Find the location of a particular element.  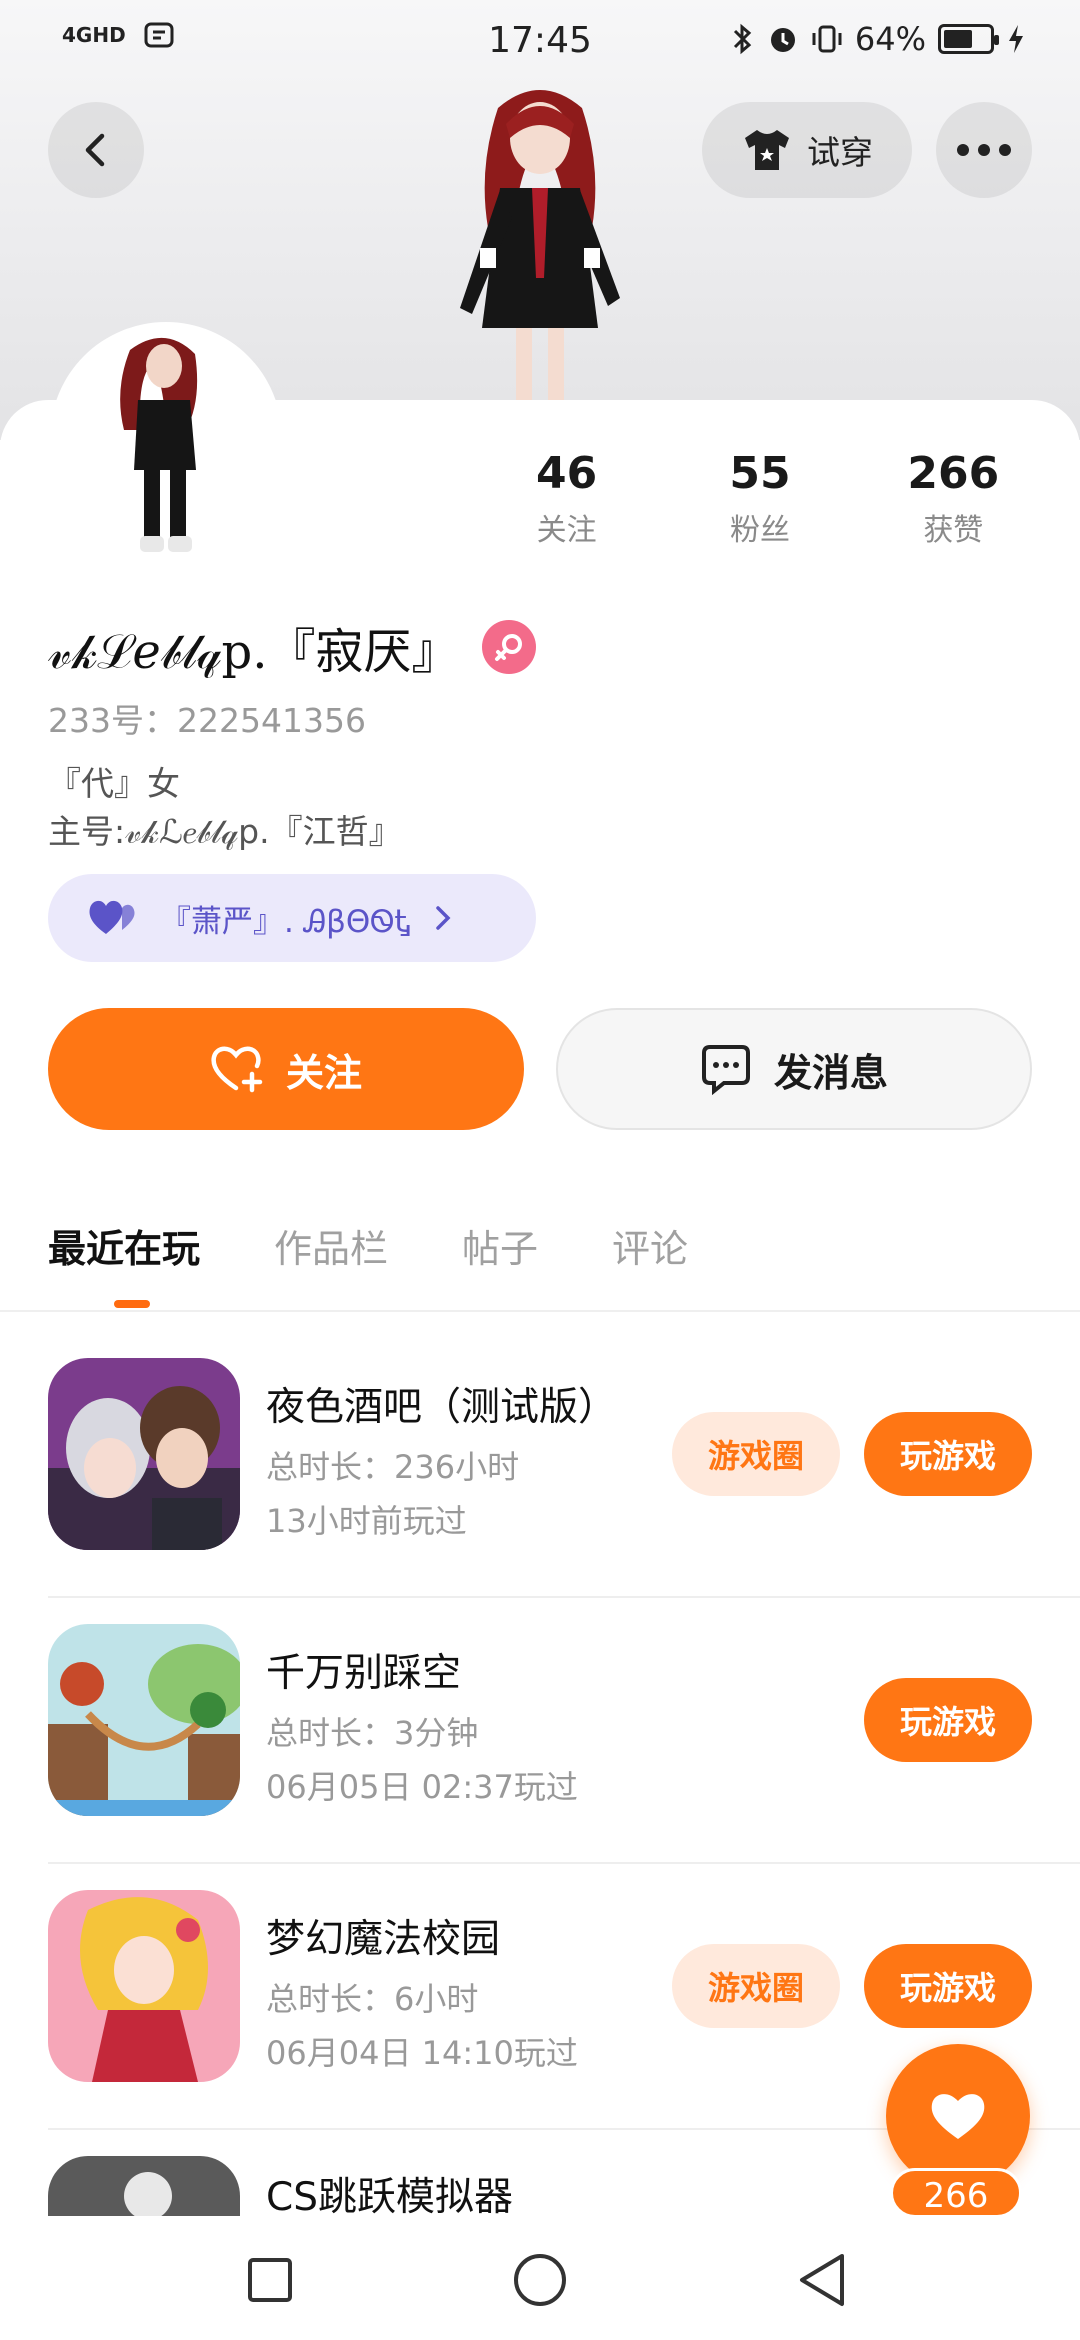

avatar is located at coordinates (165, 445).